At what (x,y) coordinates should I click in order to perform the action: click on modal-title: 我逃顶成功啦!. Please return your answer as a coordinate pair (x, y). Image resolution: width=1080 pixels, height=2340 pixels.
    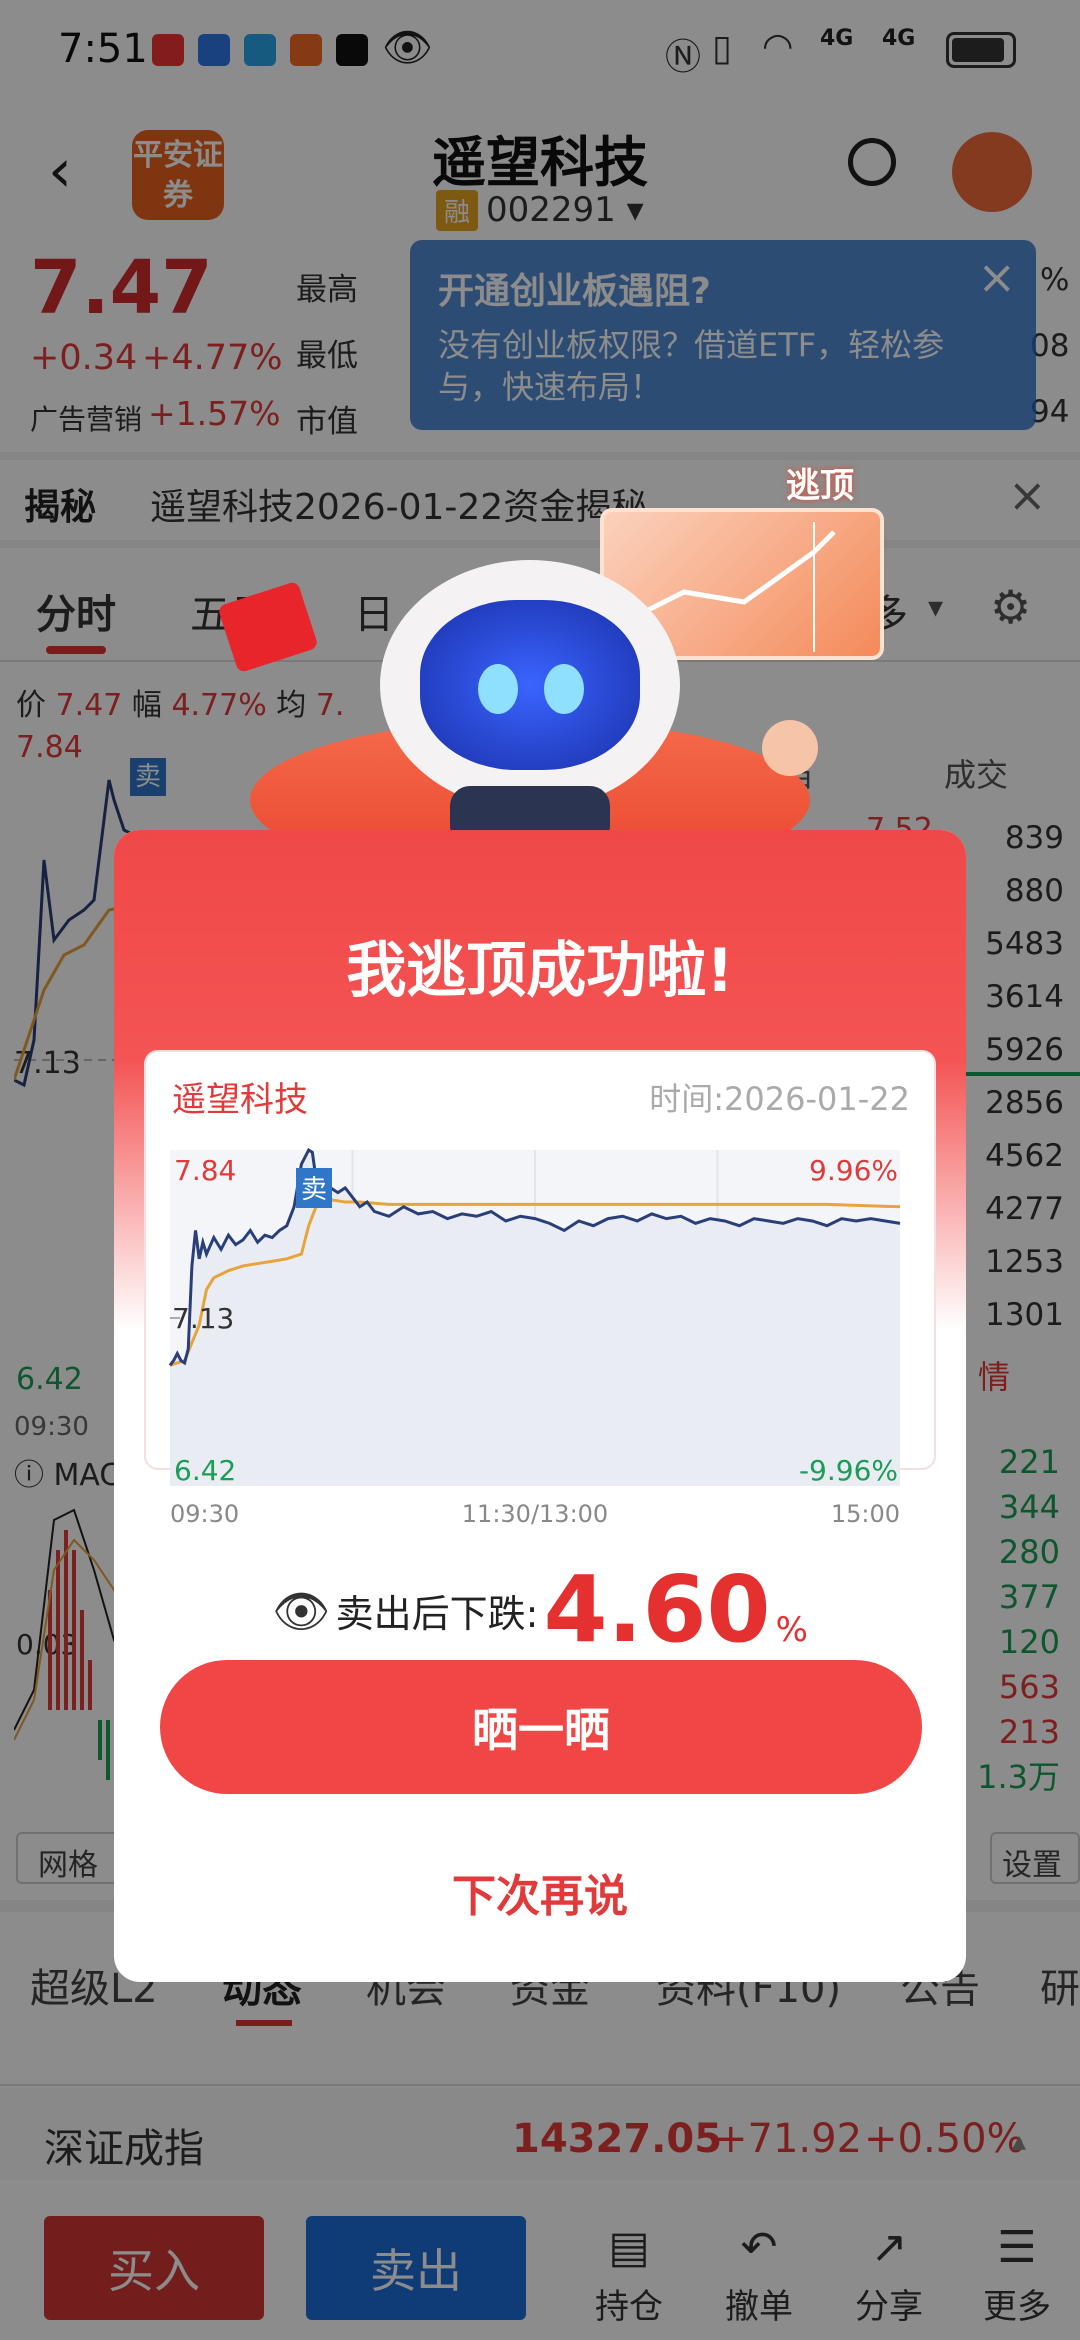
    Looking at the image, I should click on (540, 971).